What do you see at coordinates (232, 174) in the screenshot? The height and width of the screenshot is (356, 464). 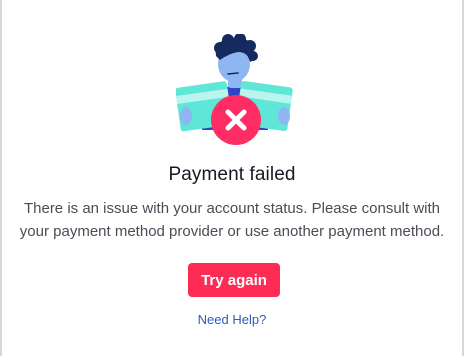 I see `dialog-title: Payment failed` at bounding box center [232, 174].